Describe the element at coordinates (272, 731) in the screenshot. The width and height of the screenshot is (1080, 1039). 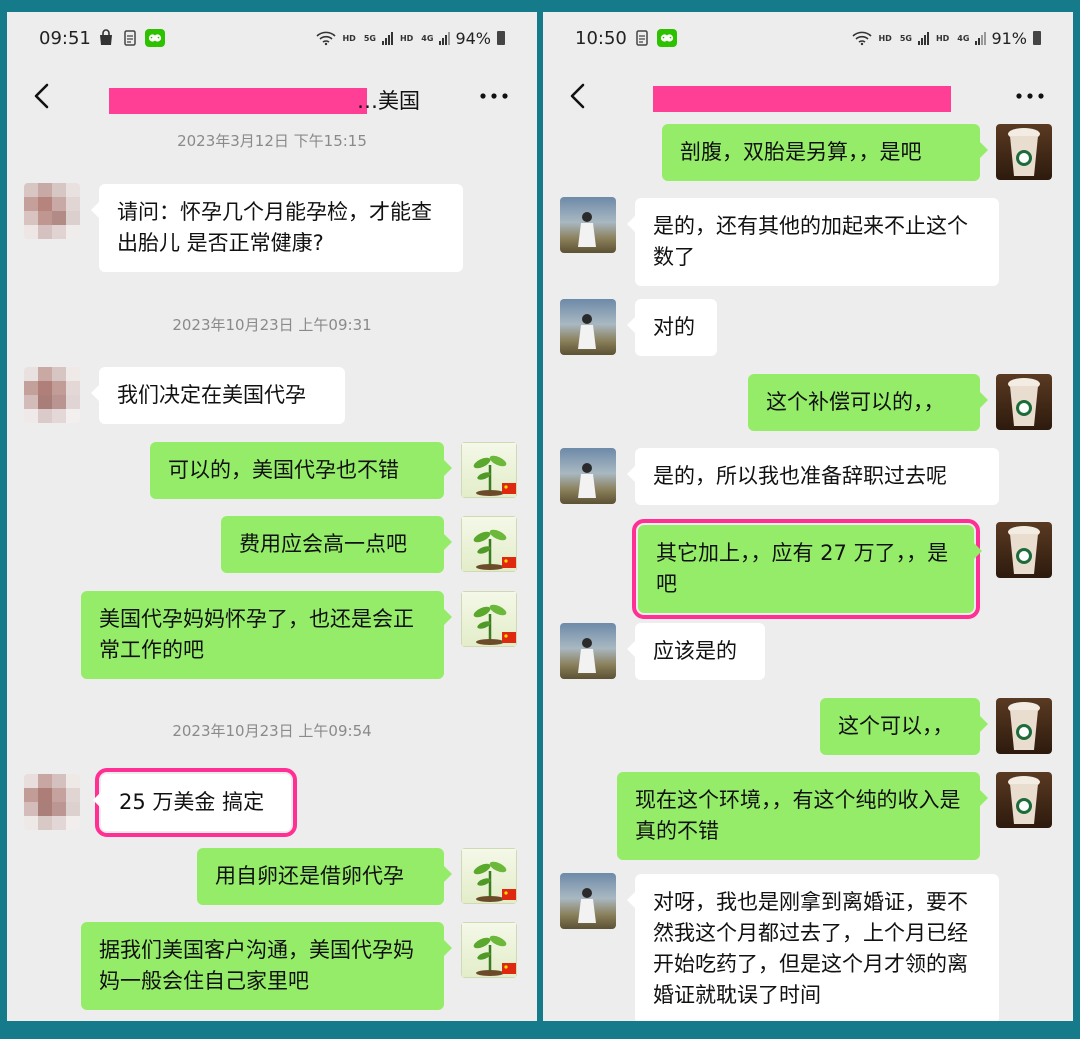
I see `timestamp: 2023年10月23日 上午09:54` at that location.